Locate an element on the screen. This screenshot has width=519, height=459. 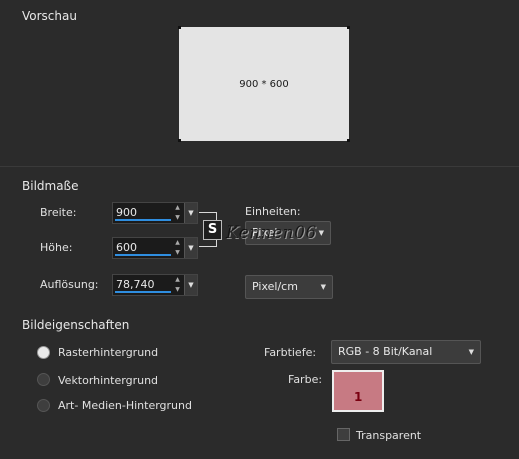
dimensions-section-title: Bildmaße is located at coordinates (50, 186).